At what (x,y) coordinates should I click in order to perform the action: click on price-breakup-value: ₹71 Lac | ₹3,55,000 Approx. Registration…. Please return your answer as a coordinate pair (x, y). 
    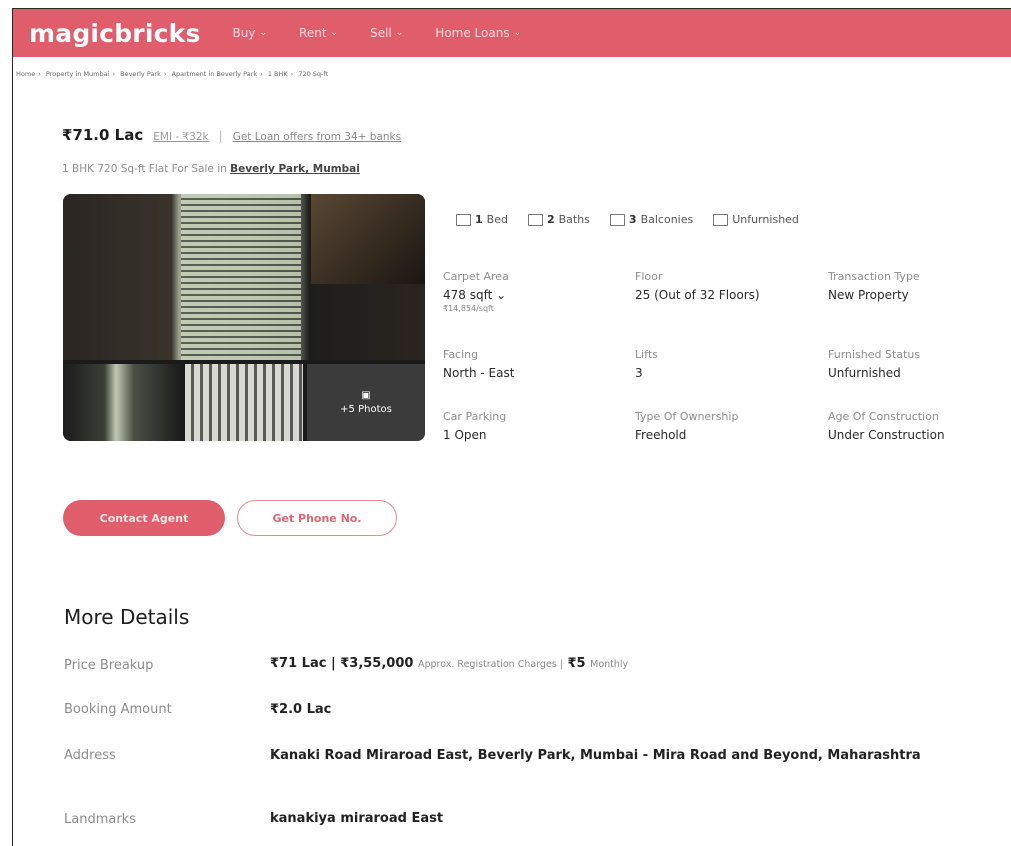
    Looking at the image, I should click on (449, 663).